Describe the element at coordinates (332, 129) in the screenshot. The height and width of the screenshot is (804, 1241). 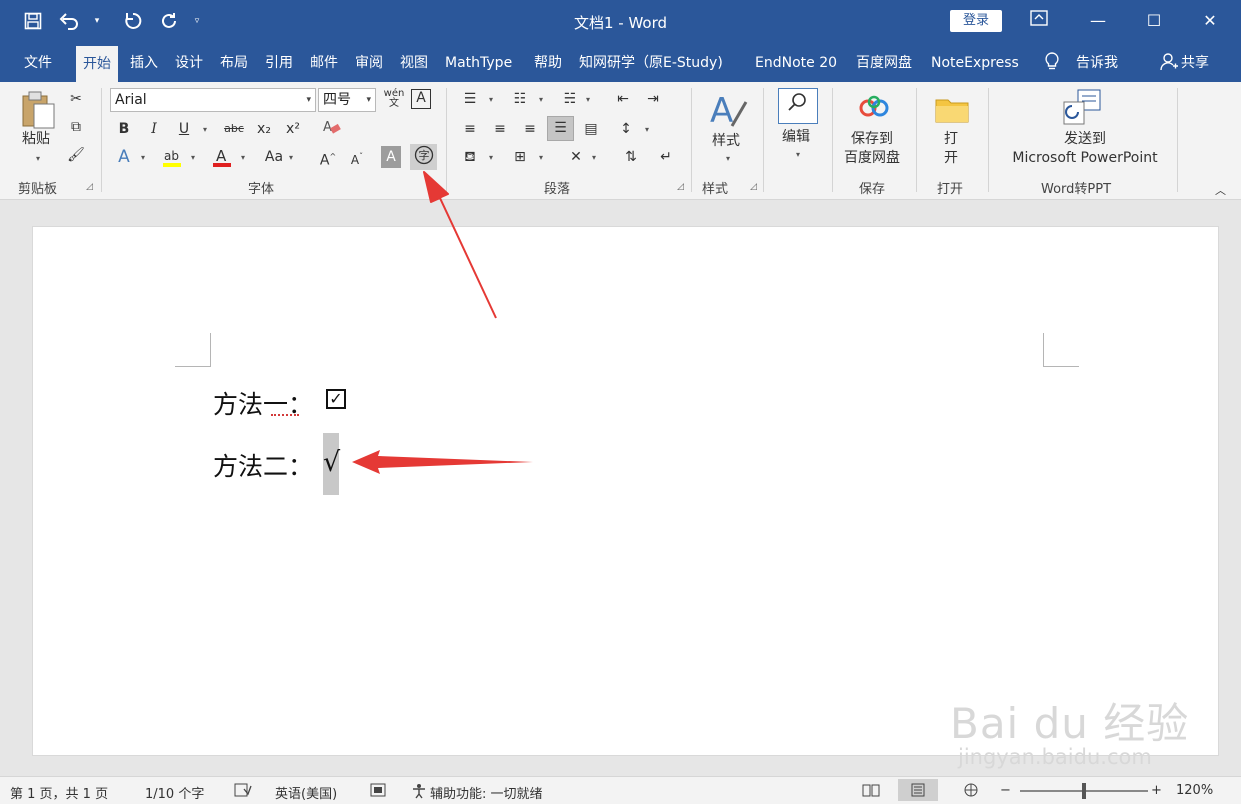
I see `clear-formatting-icon: A` at that location.